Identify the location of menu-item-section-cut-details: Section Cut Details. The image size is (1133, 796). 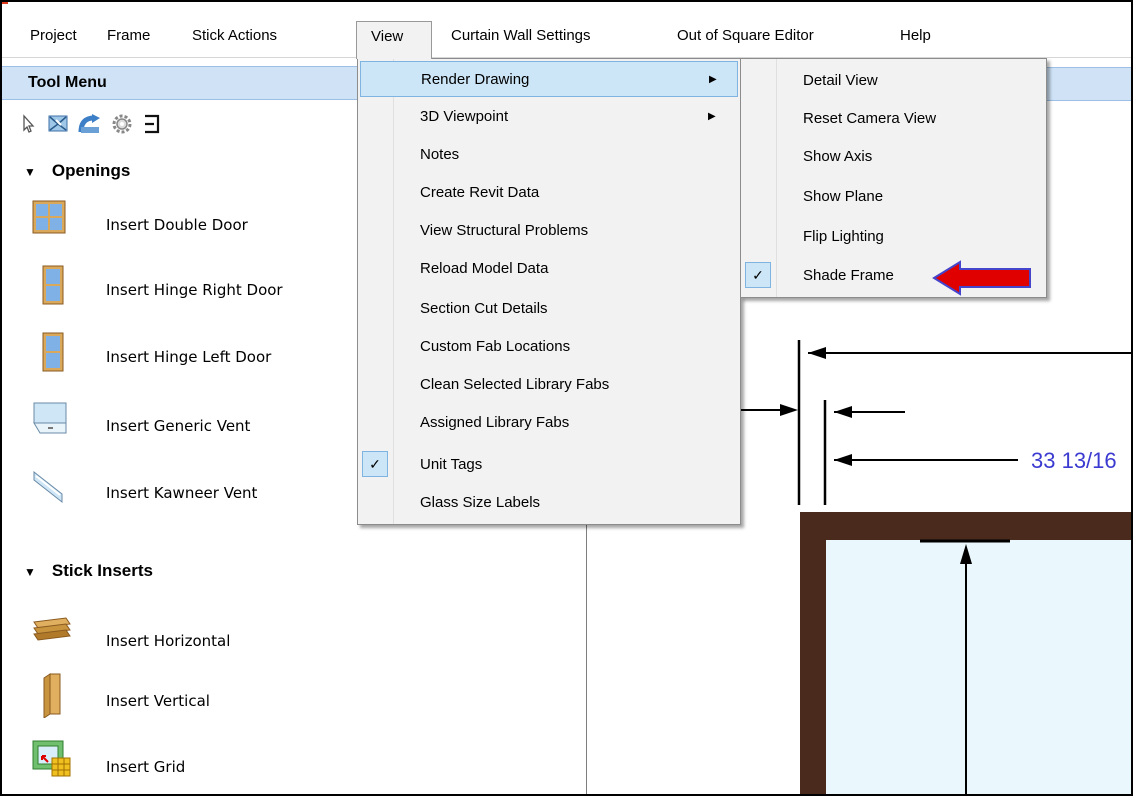
(549, 309).